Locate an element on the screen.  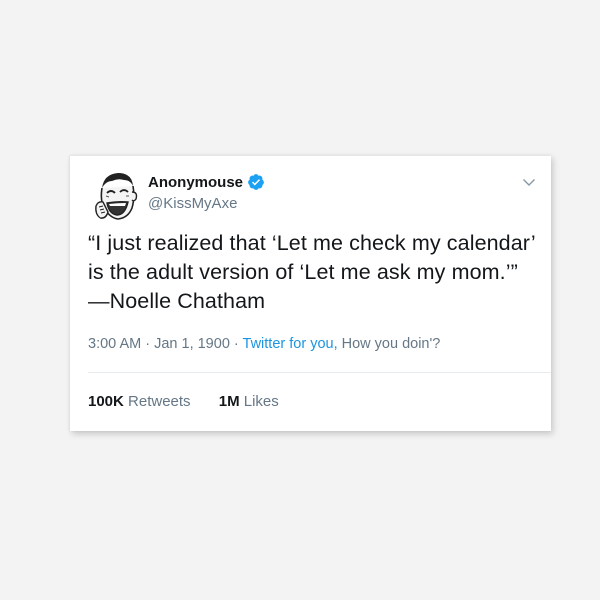
retweets-count: 100K is located at coordinates (106, 401).